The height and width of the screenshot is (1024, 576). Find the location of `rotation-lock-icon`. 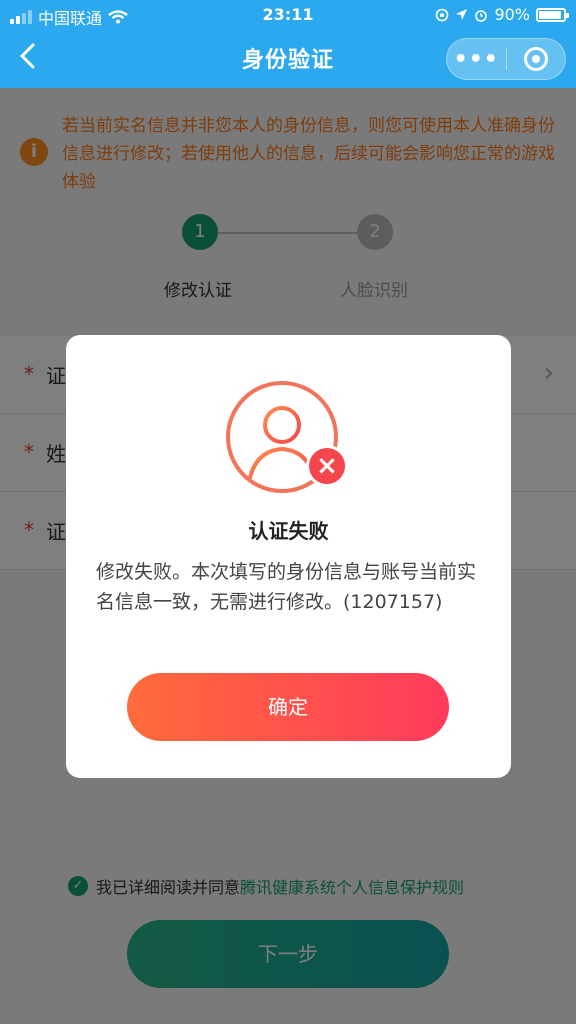

rotation-lock-icon is located at coordinates (442, 14).